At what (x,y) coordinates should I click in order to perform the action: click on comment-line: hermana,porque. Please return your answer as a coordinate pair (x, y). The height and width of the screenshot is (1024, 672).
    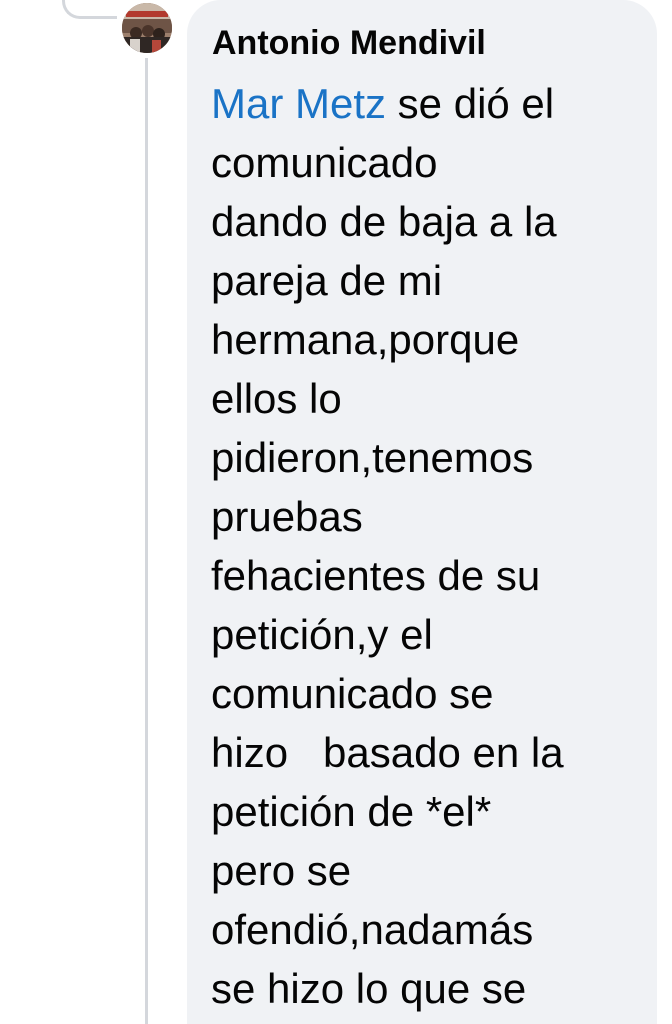
    Looking at the image, I should click on (365, 339).